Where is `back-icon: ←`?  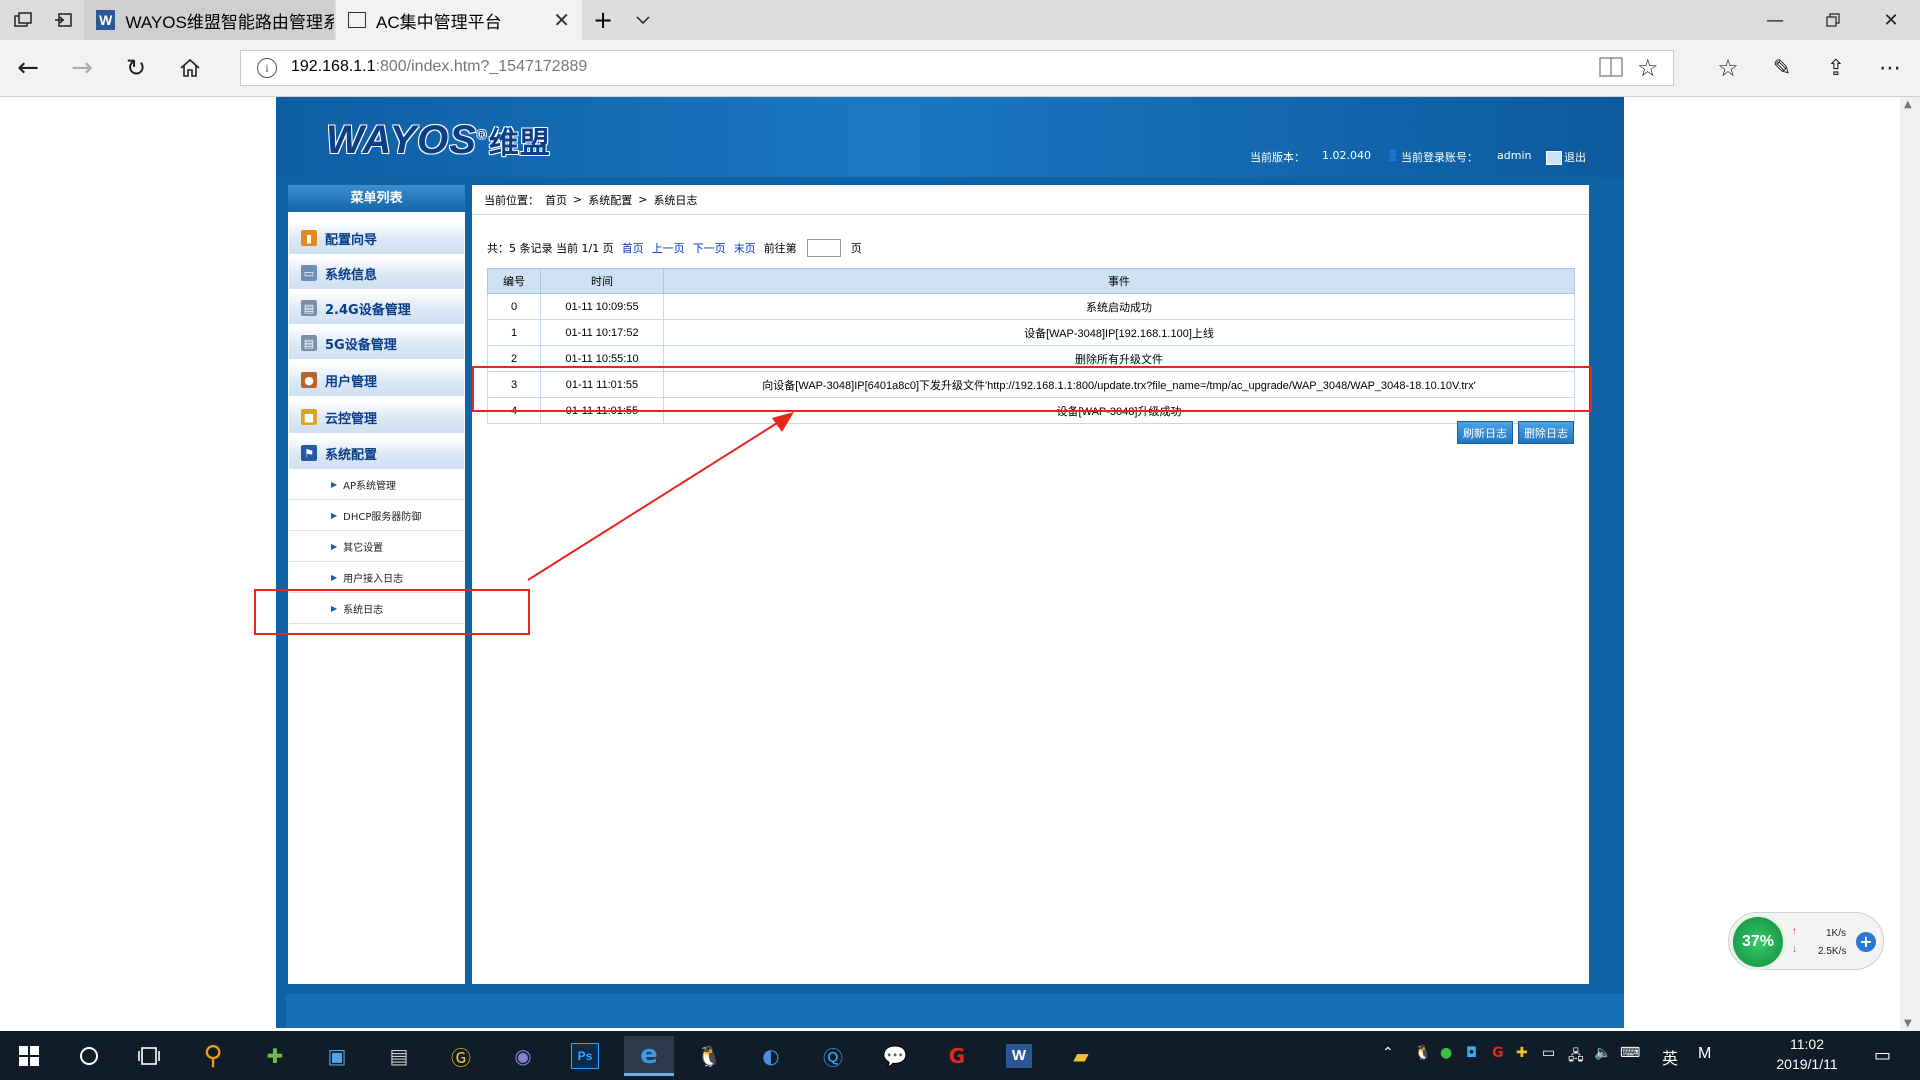
back-icon: ← is located at coordinates (28, 68).